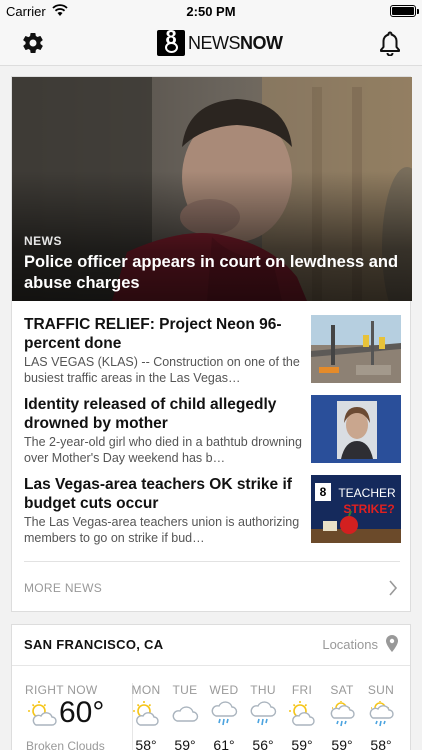 This screenshot has height=750, width=422. Describe the element at coordinates (390, 43) in the screenshot. I see `notifications-bell-icon` at that location.